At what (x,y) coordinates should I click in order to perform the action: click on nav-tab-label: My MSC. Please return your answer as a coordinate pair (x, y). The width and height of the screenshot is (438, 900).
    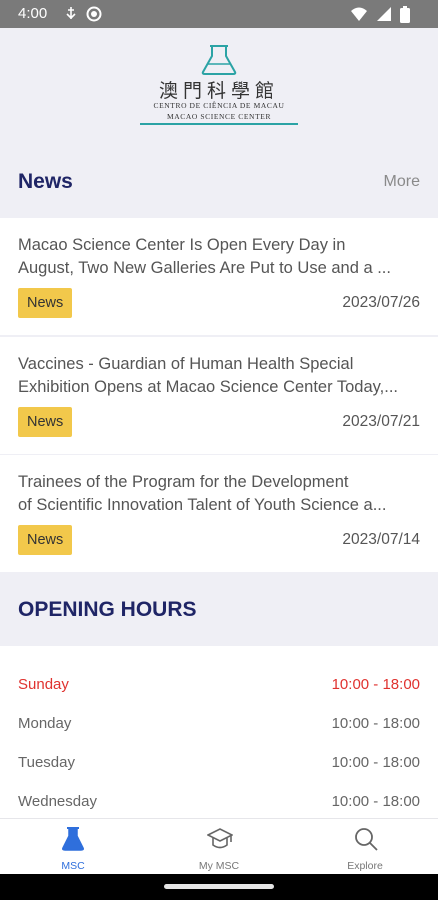
    Looking at the image, I should click on (219, 866).